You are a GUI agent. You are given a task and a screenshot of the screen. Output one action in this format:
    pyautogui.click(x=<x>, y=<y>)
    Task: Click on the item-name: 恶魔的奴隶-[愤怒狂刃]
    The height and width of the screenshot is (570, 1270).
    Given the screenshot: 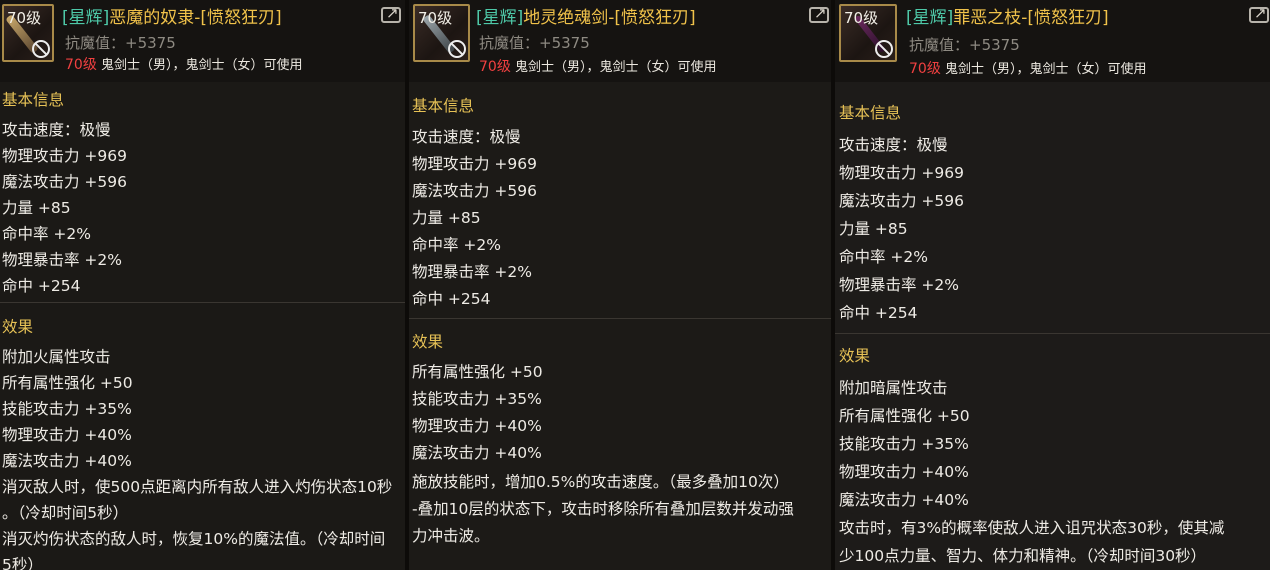 What is the action you would take?
    pyautogui.click(x=195, y=18)
    